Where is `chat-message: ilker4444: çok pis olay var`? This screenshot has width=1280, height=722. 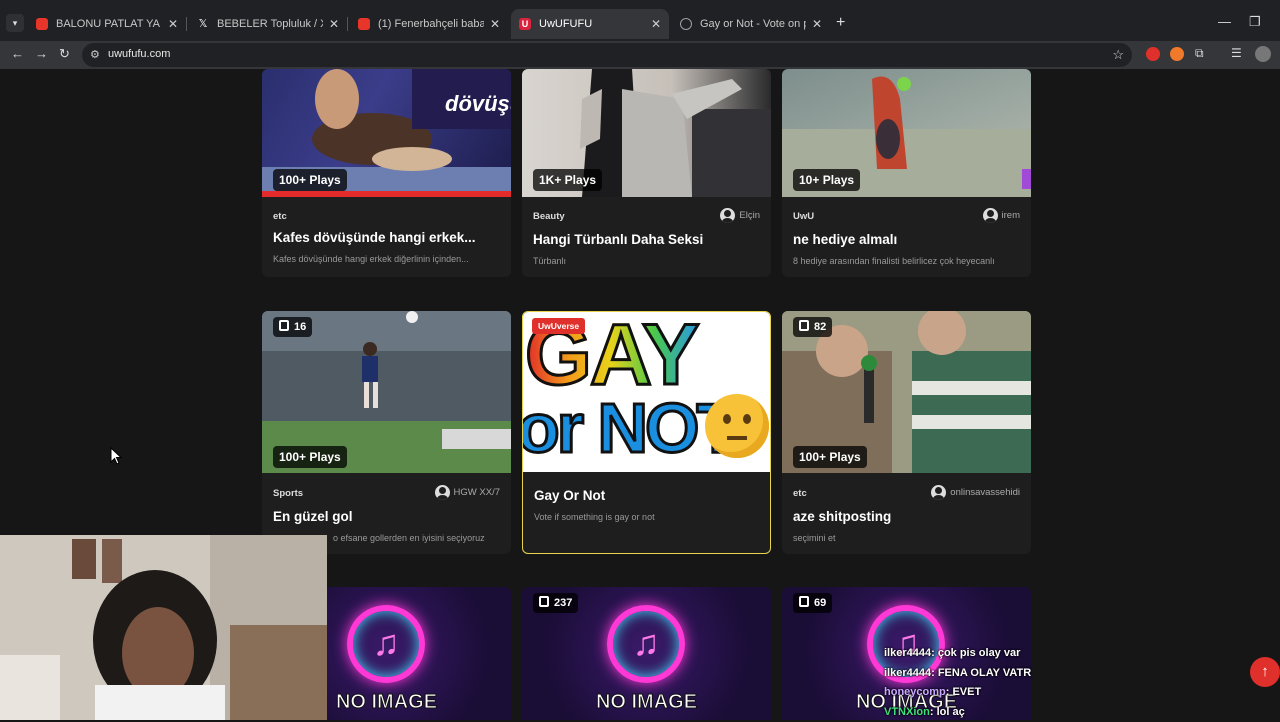 chat-message: ilker4444: çok pis olay var is located at coordinates (957, 654).